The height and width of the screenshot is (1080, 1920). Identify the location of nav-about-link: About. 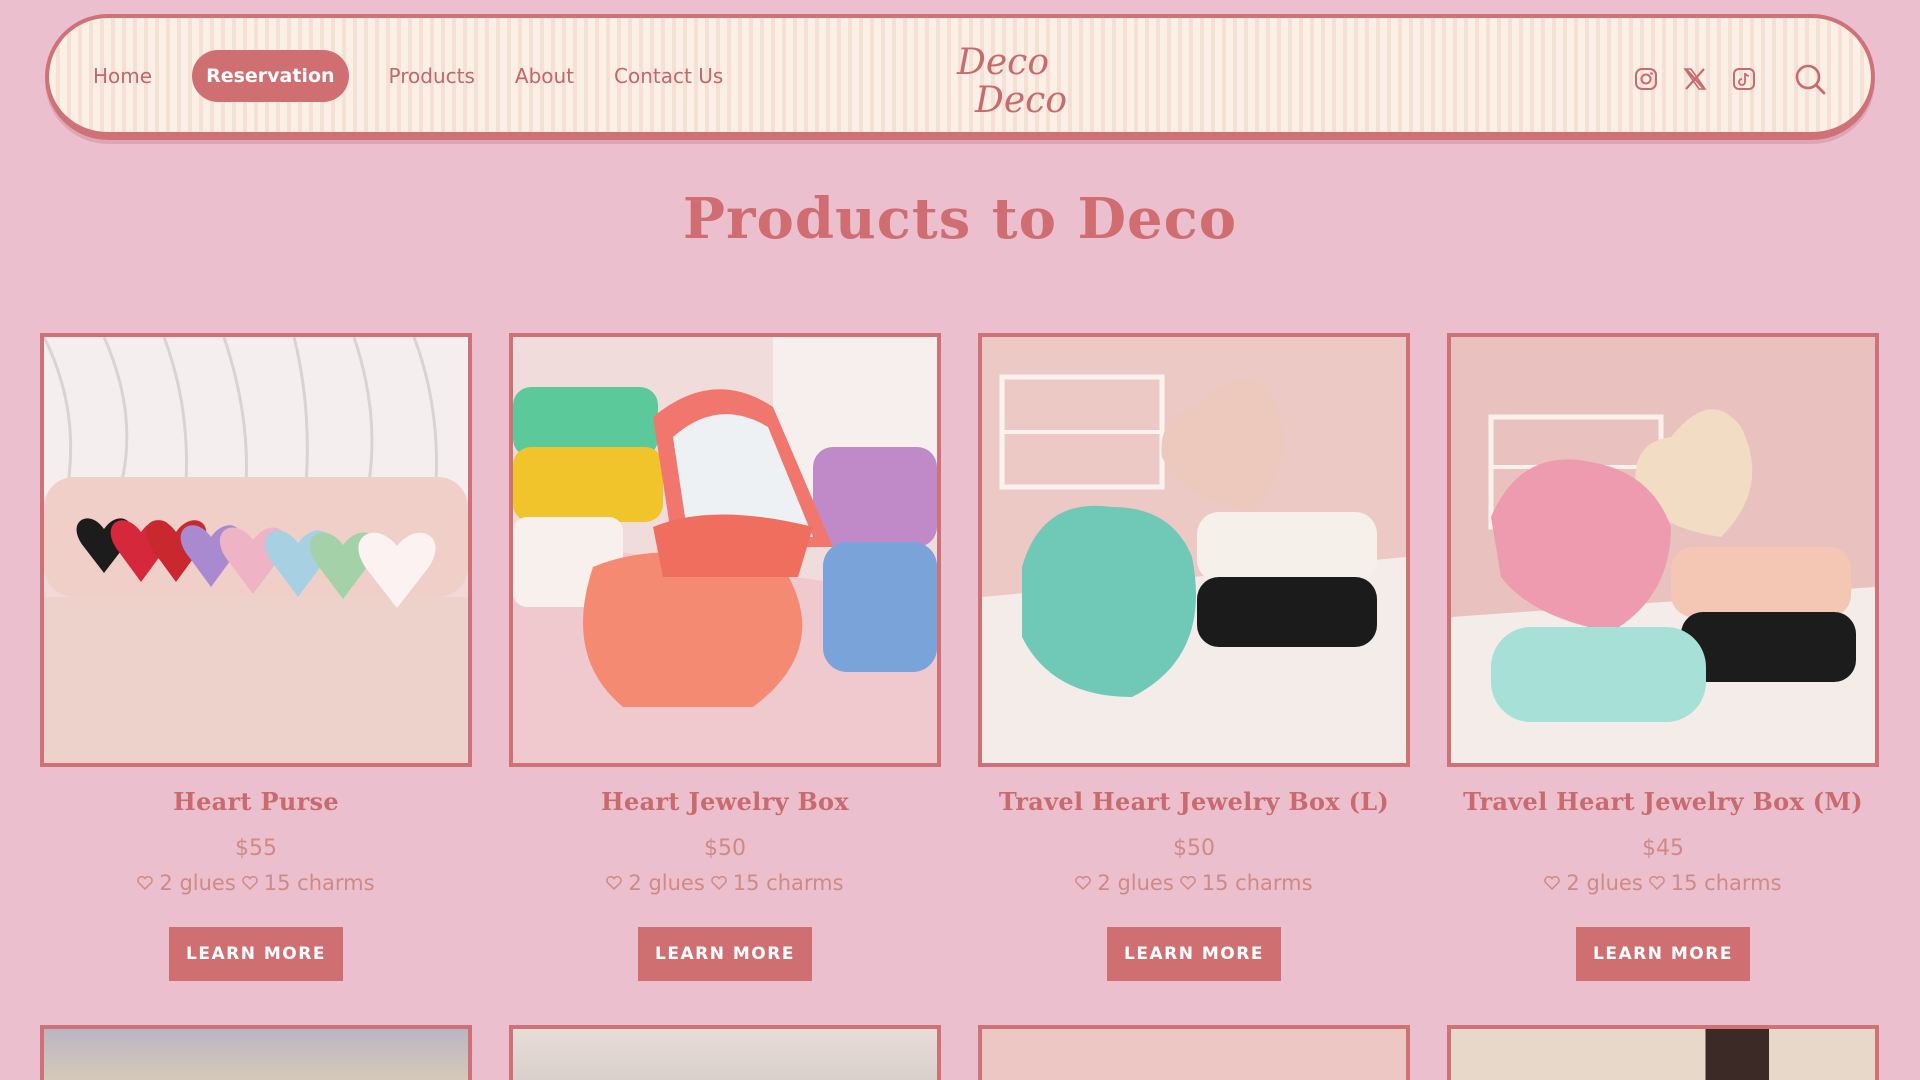
(544, 76).